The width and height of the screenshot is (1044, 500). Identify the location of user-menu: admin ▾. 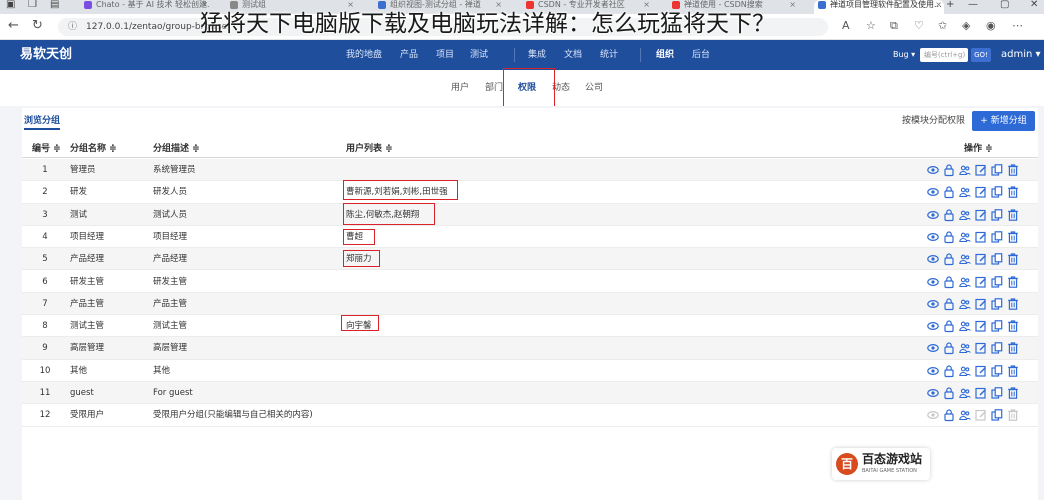
(1021, 55).